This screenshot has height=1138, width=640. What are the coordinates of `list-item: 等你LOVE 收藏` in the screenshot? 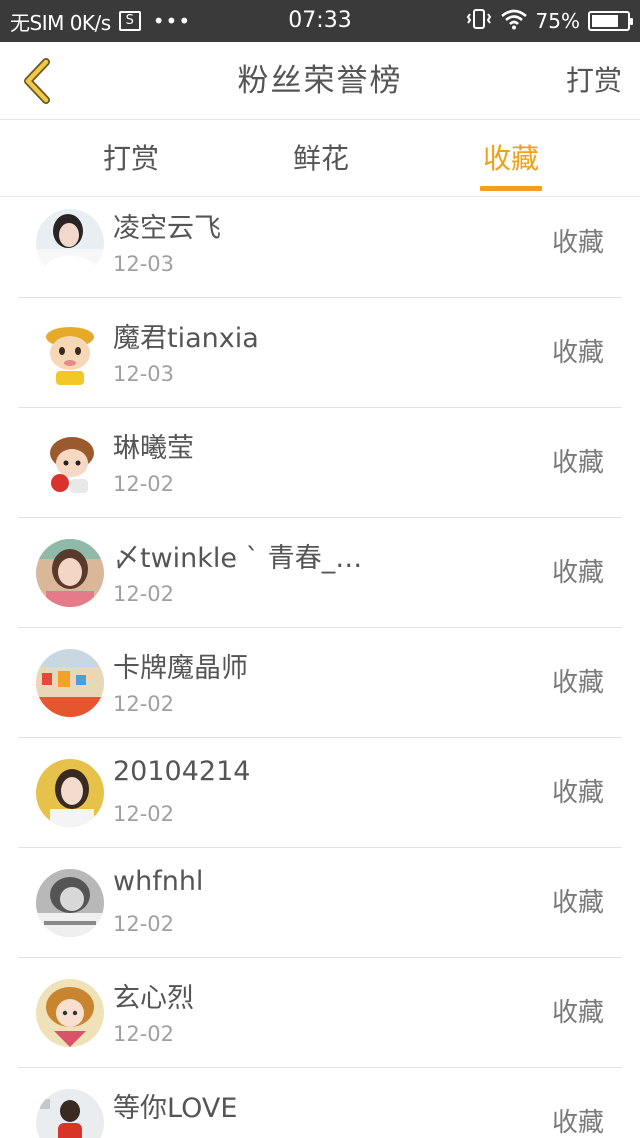 It's located at (320, 1103).